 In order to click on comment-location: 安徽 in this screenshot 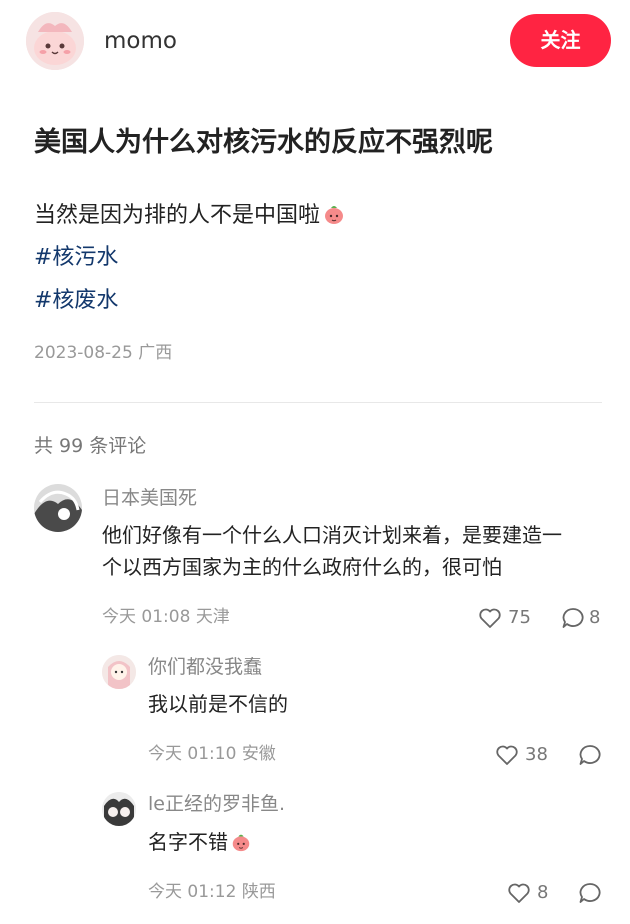, I will do `click(258, 754)`.